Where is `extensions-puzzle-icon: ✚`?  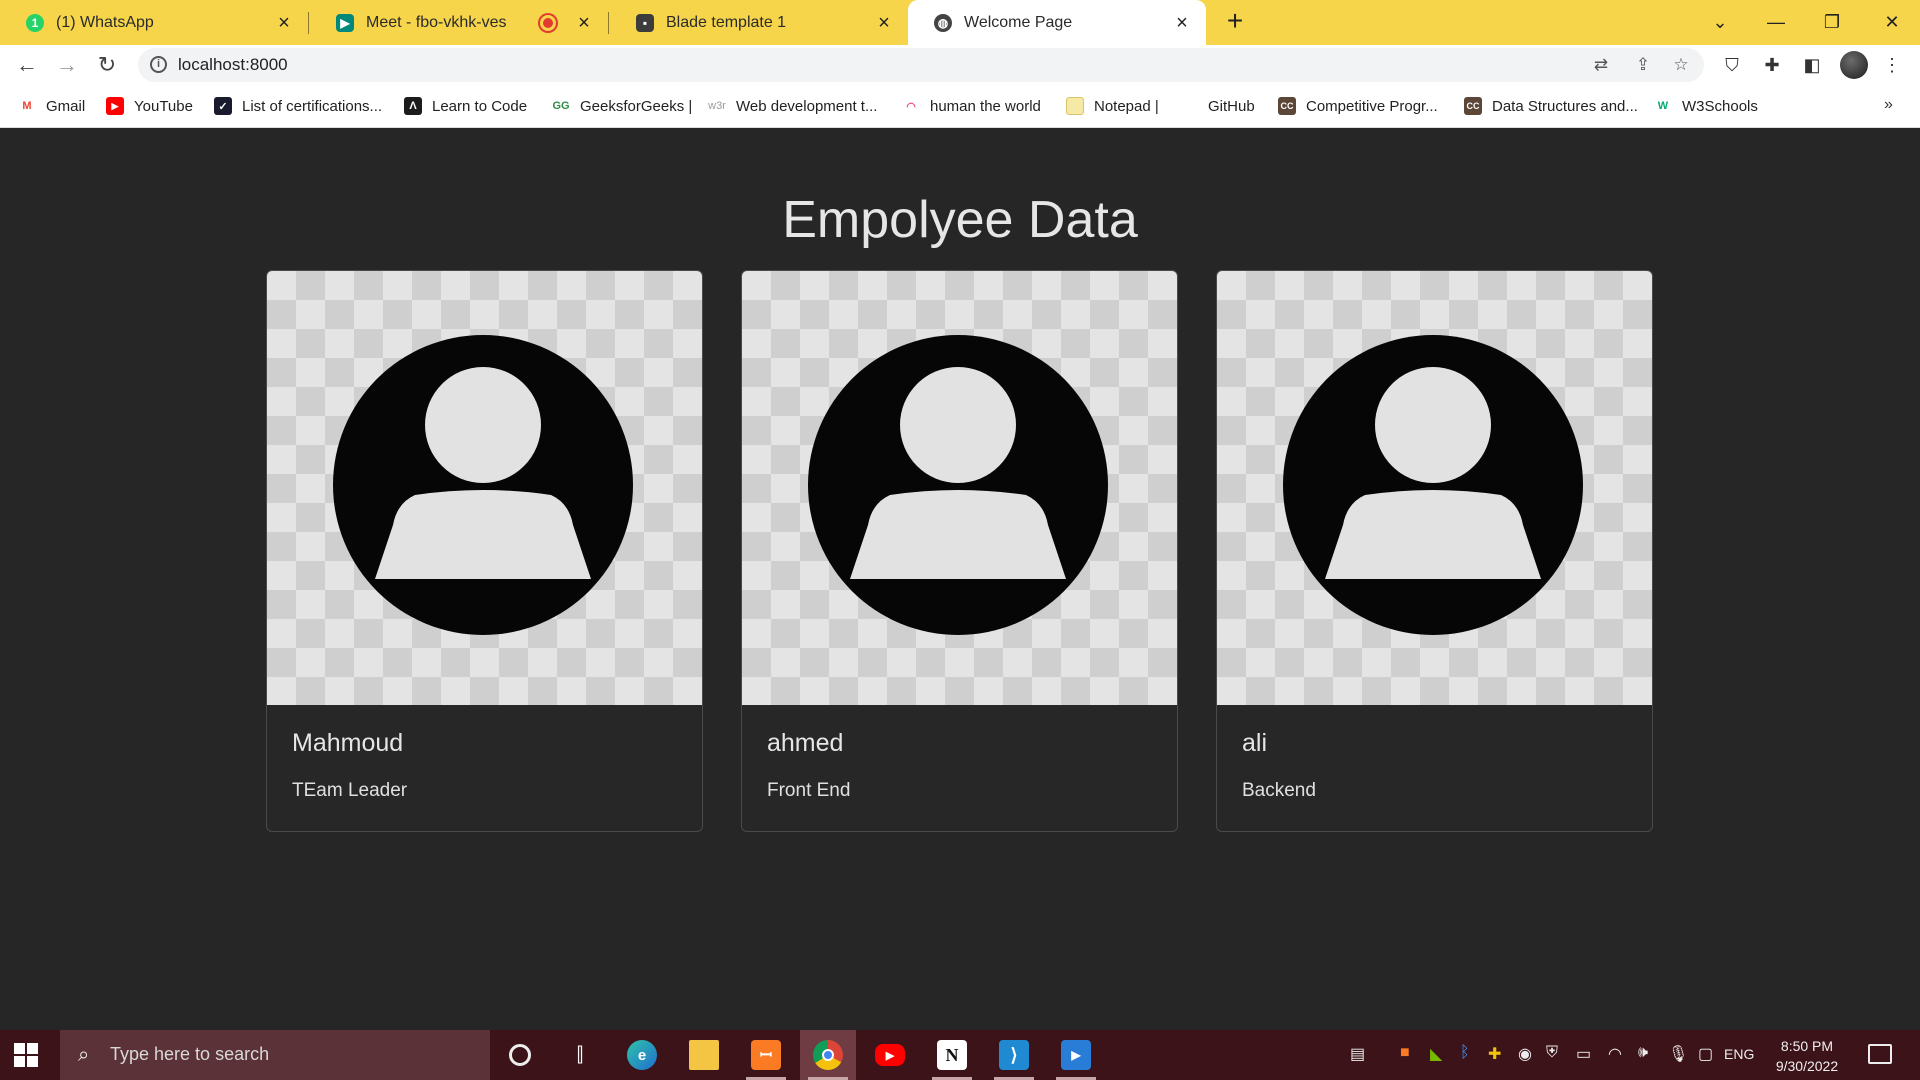
extensions-puzzle-icon: ✚ is located at coordinates (1772, 65).